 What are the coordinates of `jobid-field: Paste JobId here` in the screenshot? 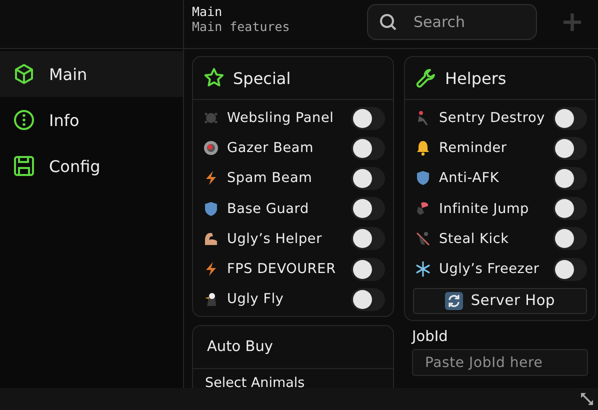 It's located at (500, 362).